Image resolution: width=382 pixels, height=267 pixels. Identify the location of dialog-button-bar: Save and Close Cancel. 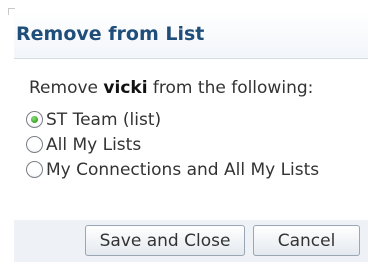
(191, 241).